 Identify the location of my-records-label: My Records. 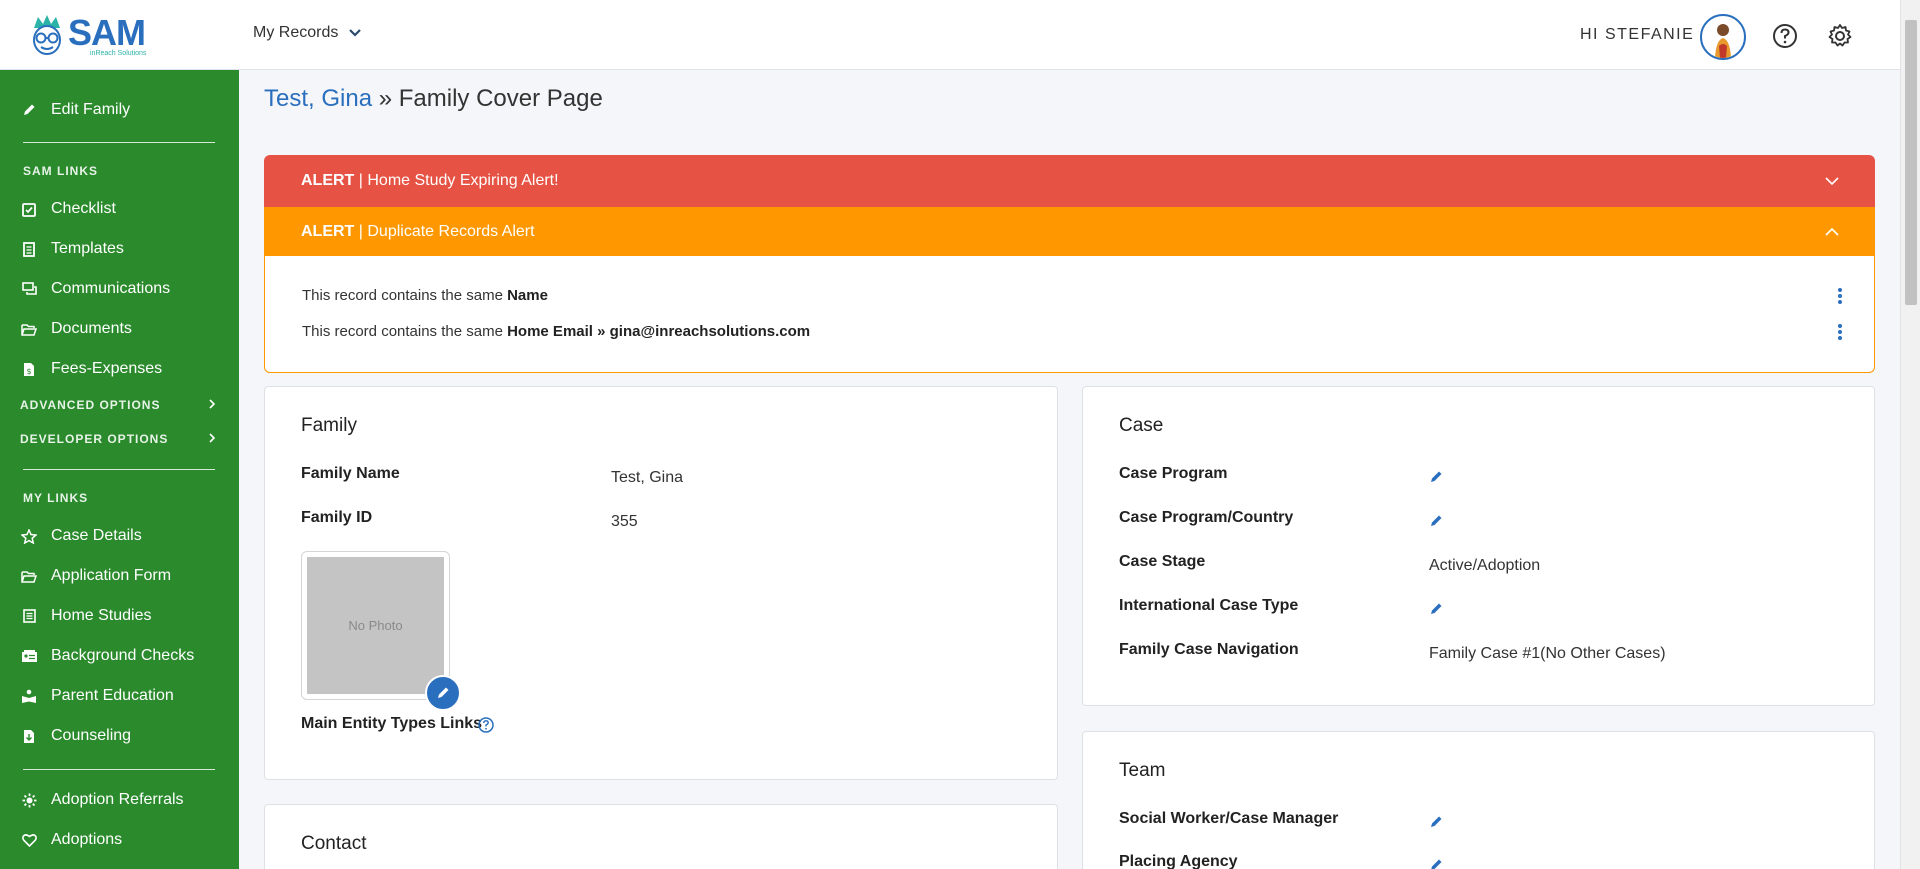
(296, 32).